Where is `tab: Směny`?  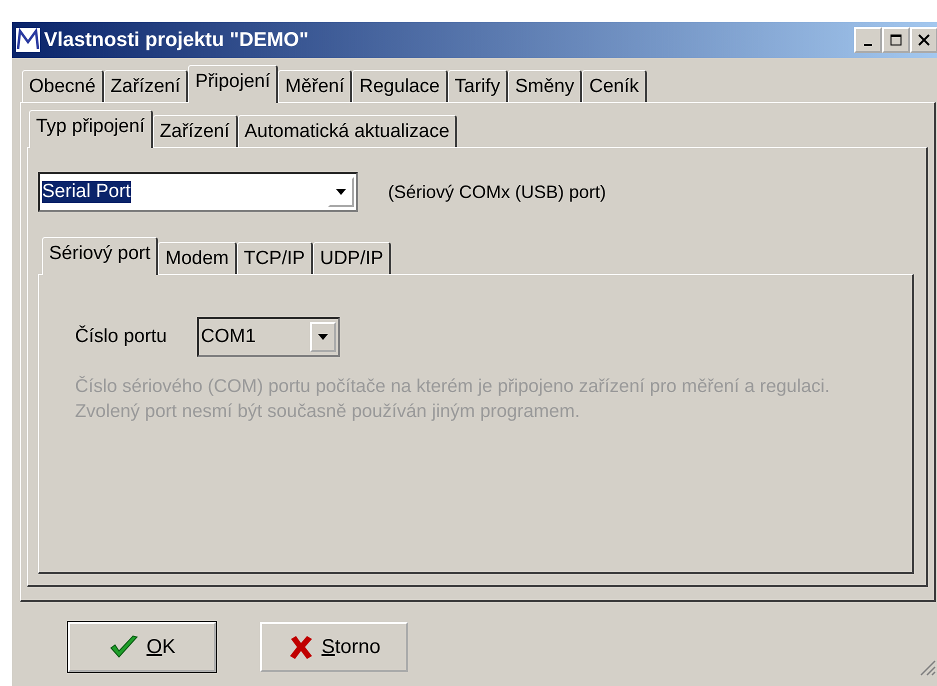 tab: Směny is located at coordinates (545, 86).